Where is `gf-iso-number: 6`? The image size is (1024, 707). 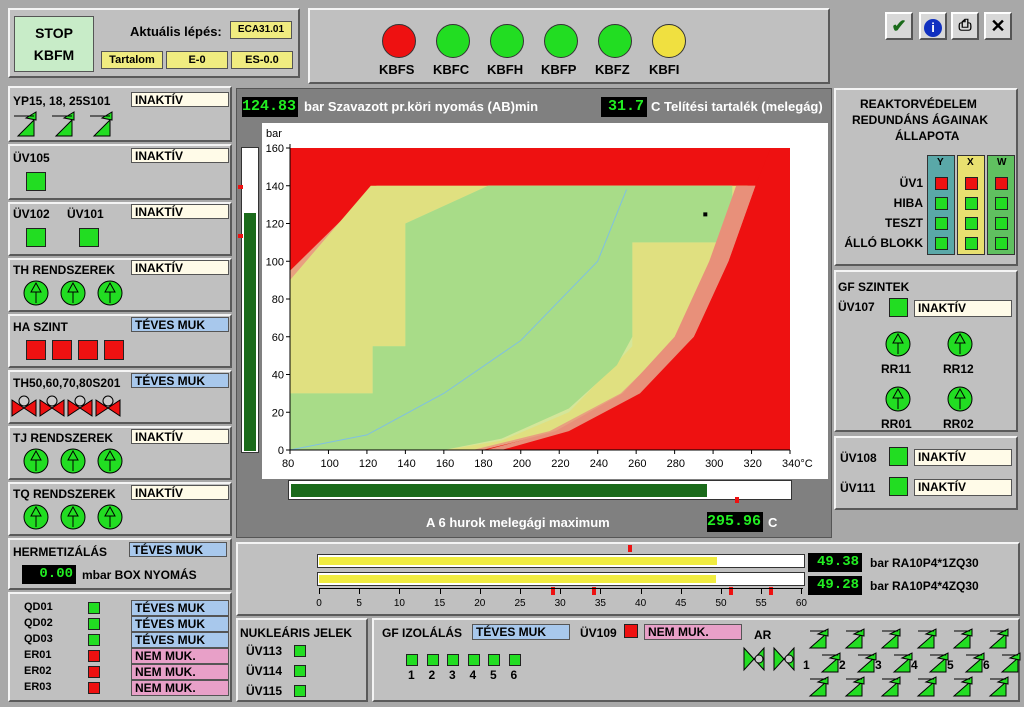
gf-iso-number: 6 is located at coordinates (514, 675).